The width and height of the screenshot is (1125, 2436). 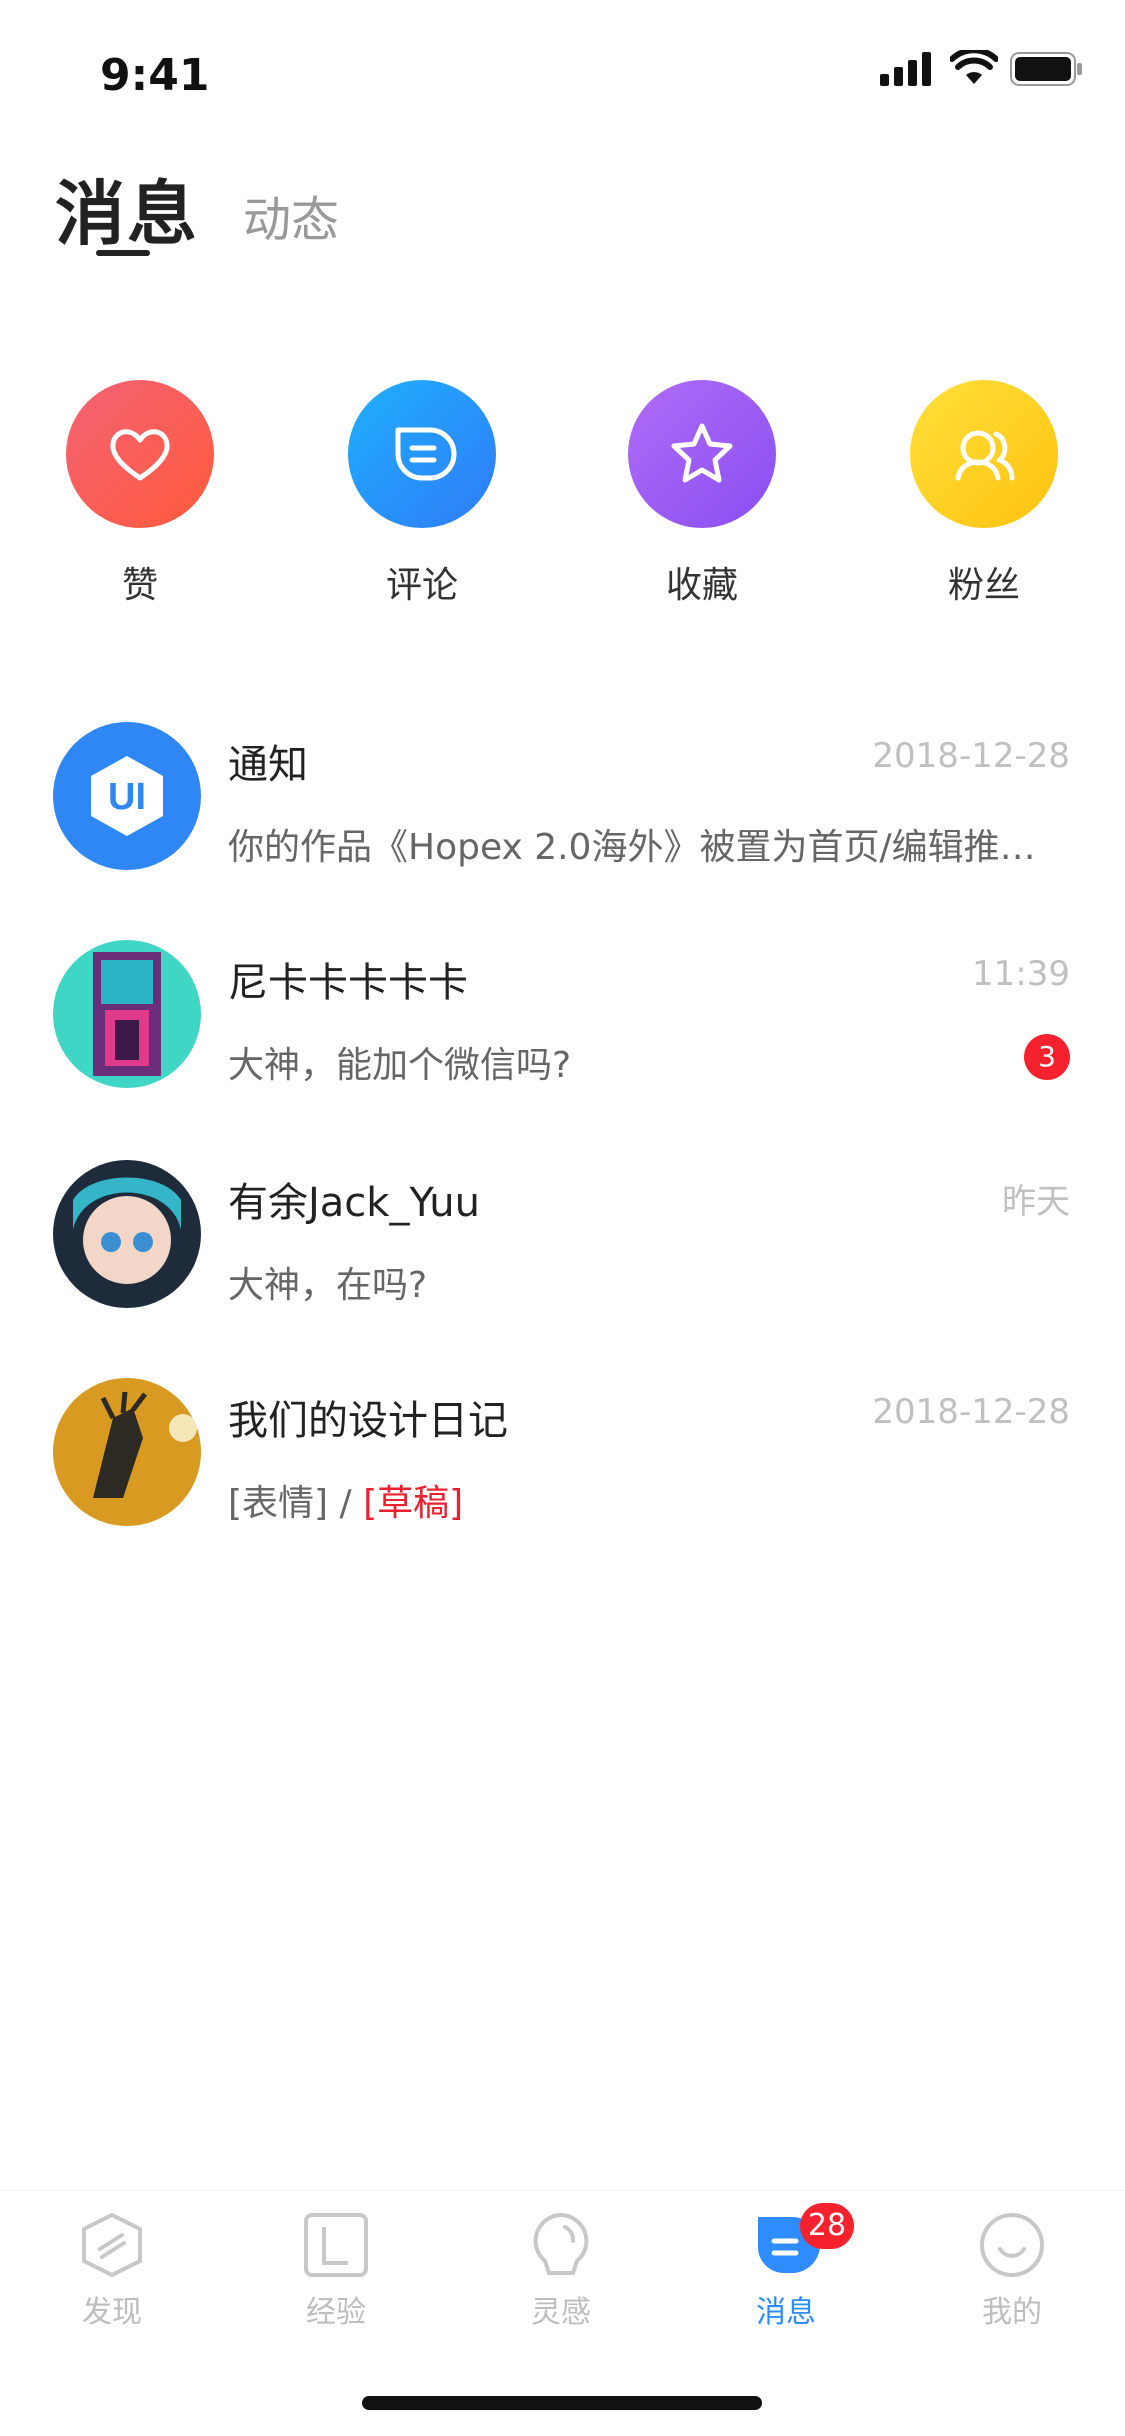 What do you see at coordinates (786, 2267) in the screenshot?
I see `tab-messages-nav: 28 消息` at bounding box center [786, 2267].